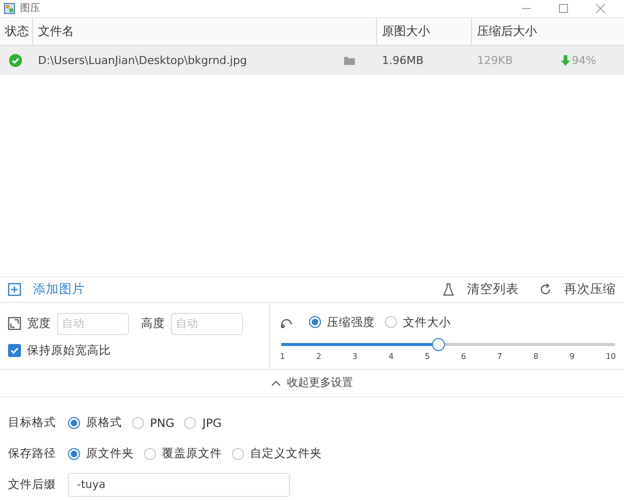  I want to click on recompress-button: 再次压缩, so click(567, 289).